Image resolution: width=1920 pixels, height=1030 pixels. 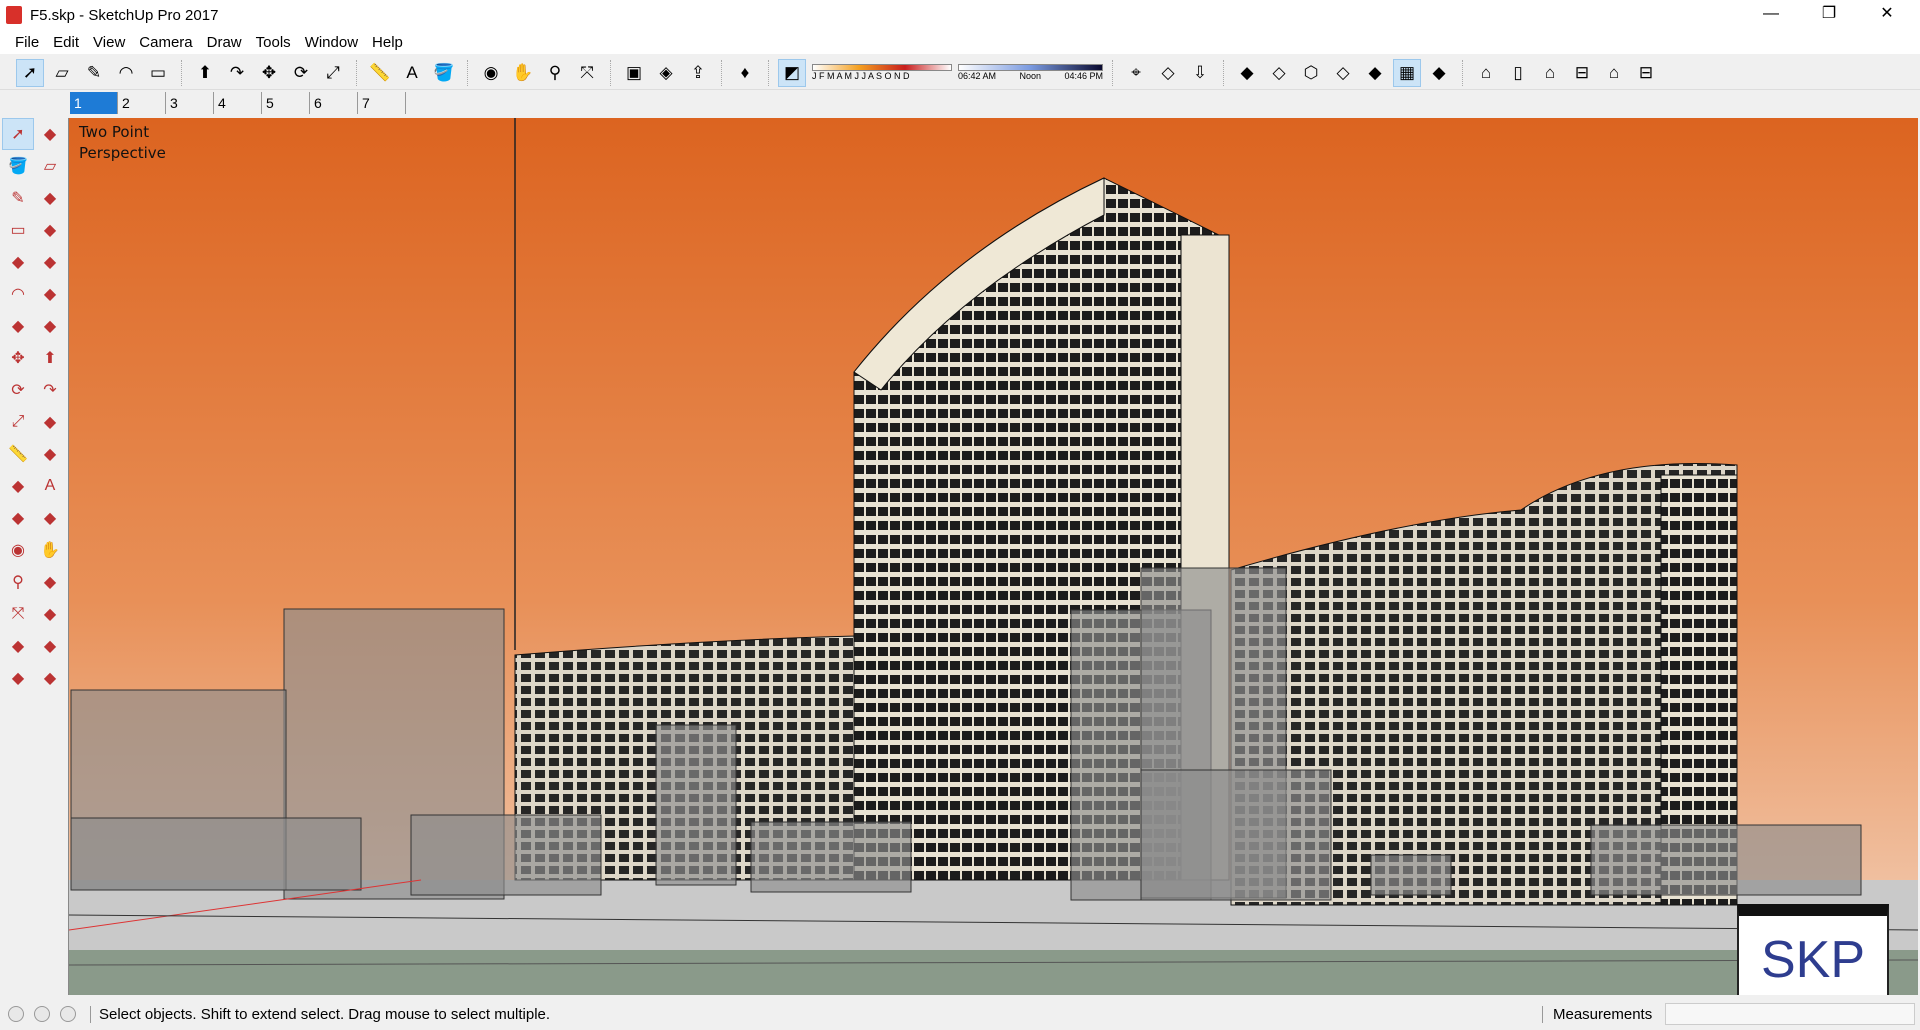 What do you see at coordinates (1279, 73) in the screenshot?
I see `back-edges-icon: ◇` at bounding box center [1279, 73].